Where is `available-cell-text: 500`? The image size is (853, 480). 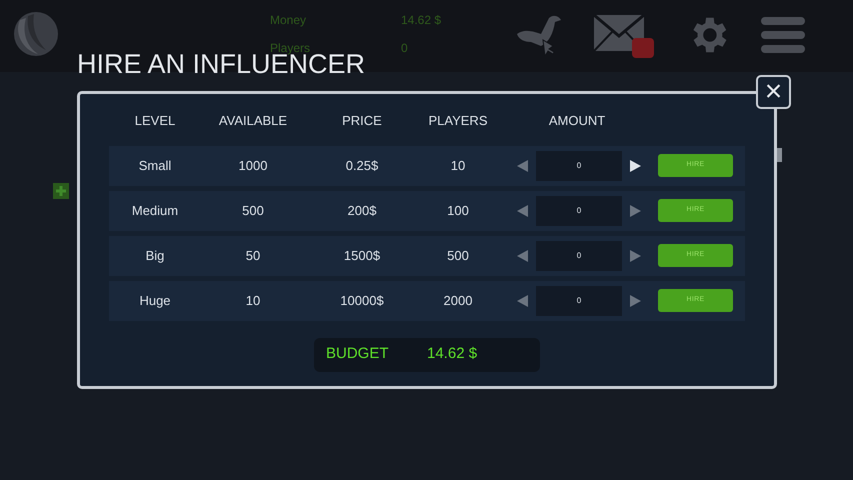
available-cell-text: 500 is located at coordinates (253, 211).